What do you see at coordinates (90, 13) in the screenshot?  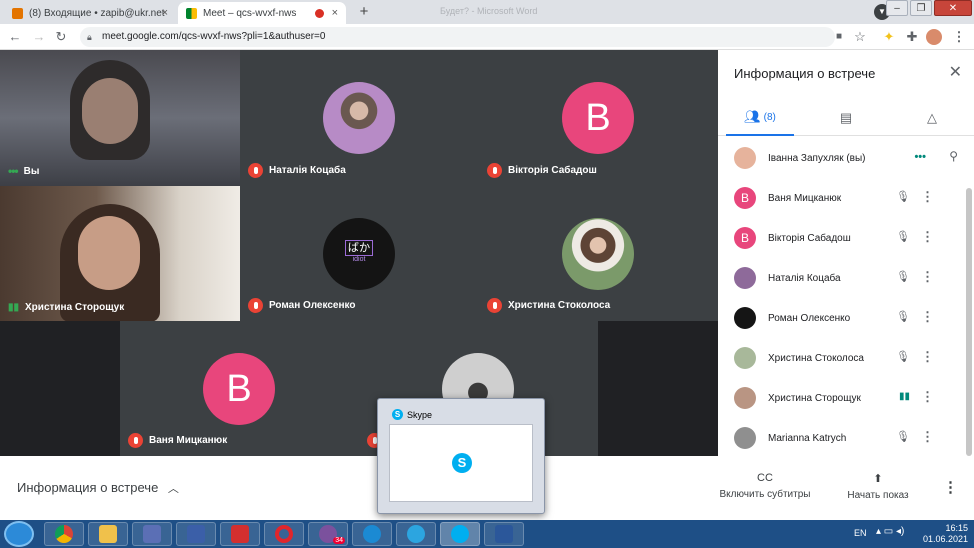 I see `tab-mail: (8) Входящие • zapib@ukr.net ×` at bounding box center [90, 13].